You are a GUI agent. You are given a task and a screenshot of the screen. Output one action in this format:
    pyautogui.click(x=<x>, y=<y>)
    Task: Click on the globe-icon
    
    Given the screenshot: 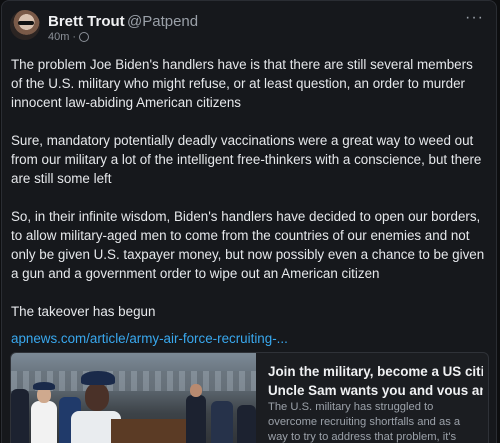 What is the action you would take?
    pyautogui.click(x=84, y=37)
    